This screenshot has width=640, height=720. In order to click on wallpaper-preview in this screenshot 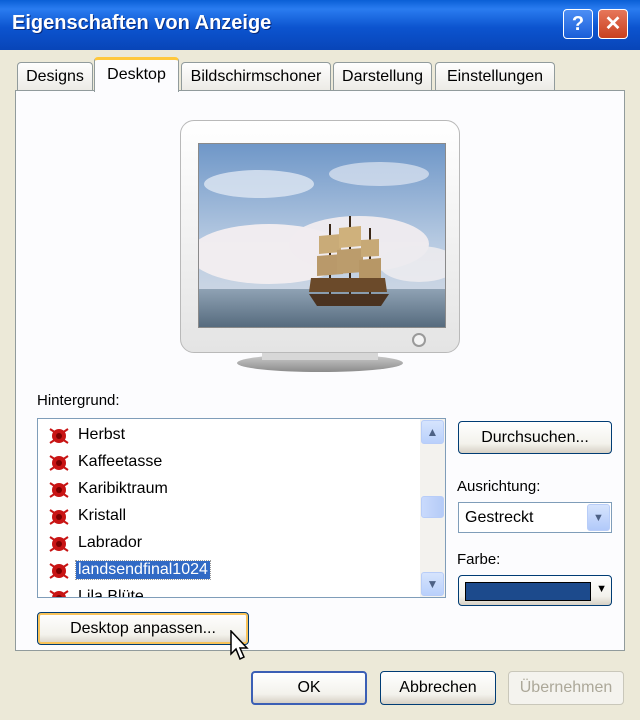, I will do `click(322, 235)`.